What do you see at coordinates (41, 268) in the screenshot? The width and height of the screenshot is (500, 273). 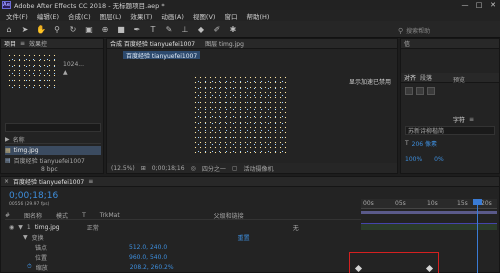 I see `property-name: 缩放` at bounding box center [41, 268].